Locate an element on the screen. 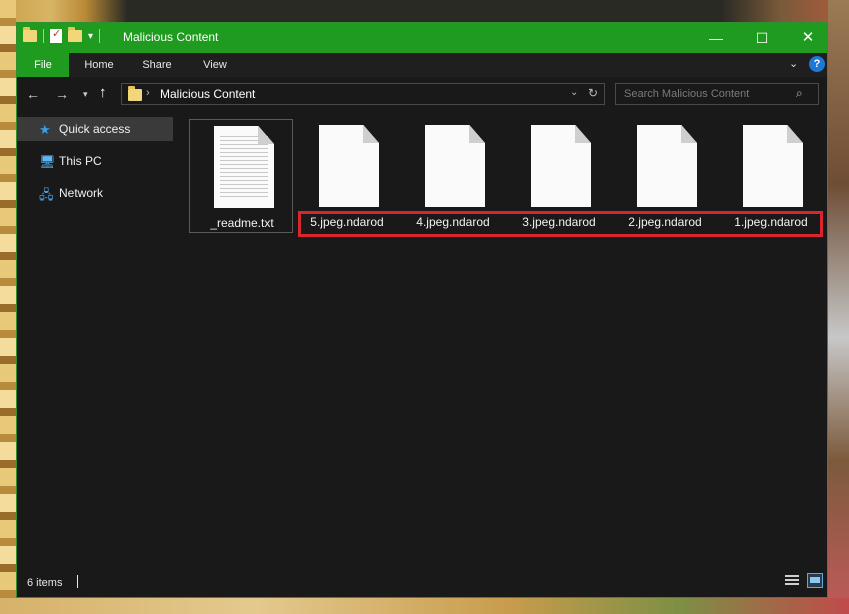 This screenshot has height=614, width=849. status-divider is located at coordinates (77, 581).